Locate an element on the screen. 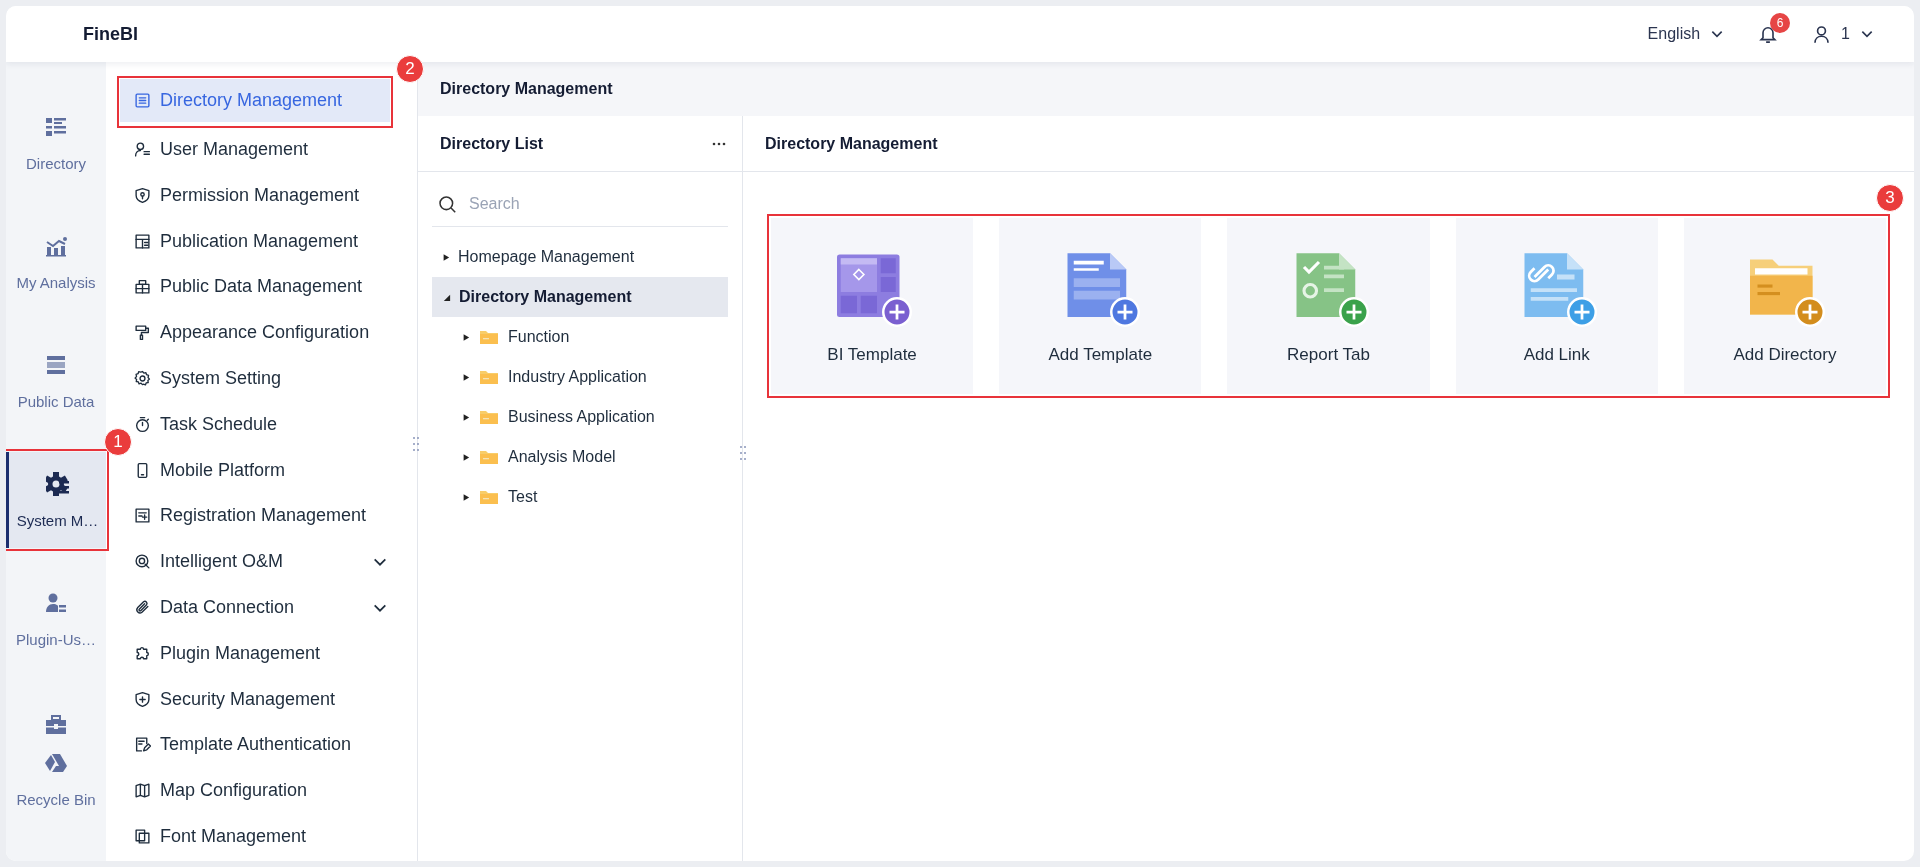 Image resolution: width=1920 pixels, height=867 pixels. stopwatch-icon is located at coordinates (142, 424).